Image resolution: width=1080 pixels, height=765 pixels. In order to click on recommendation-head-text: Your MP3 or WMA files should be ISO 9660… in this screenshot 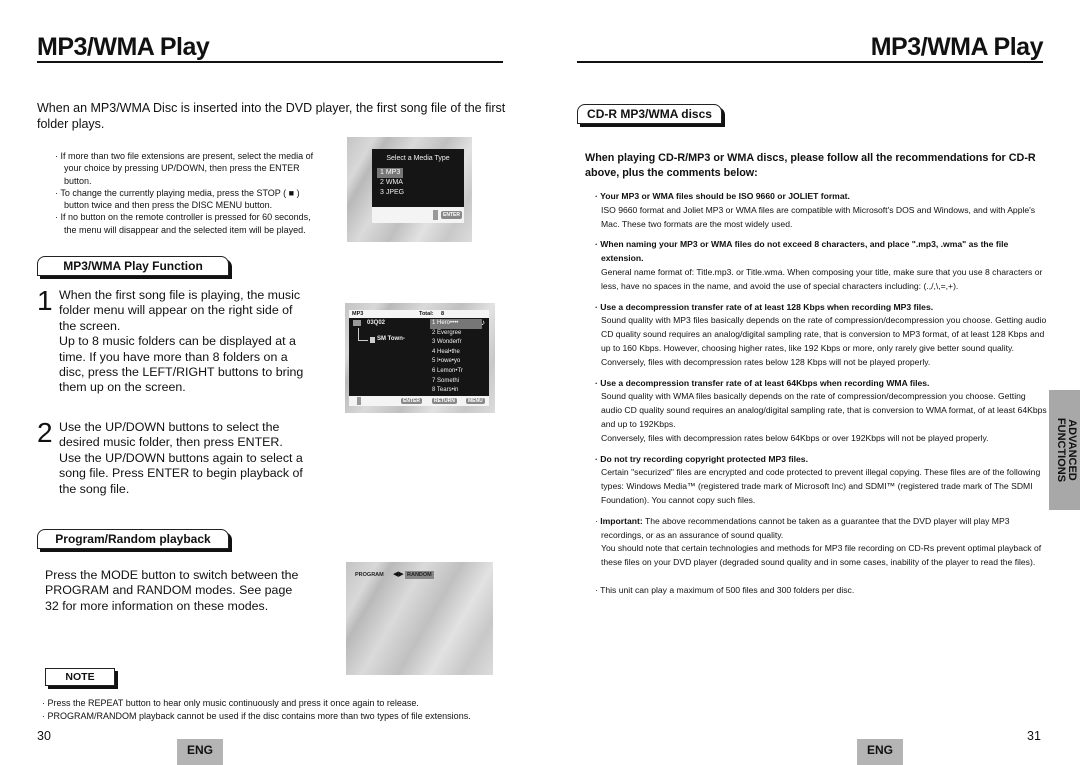, I will do `click(725, 196)`.